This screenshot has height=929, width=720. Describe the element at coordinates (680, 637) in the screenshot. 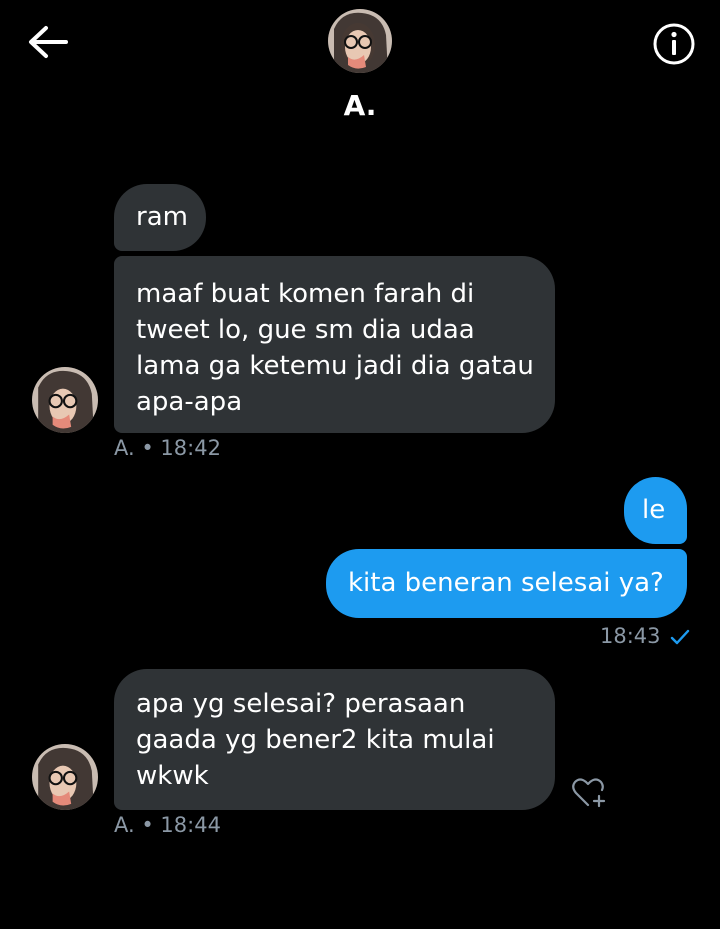

I see `check-icon` at that location.